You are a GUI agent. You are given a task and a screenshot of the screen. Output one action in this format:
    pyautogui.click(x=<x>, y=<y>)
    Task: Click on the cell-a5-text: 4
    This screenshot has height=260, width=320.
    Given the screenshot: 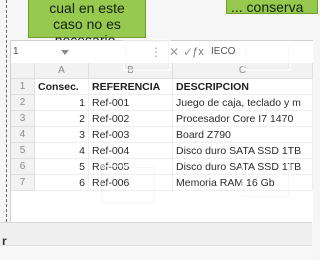 What is the action you would take?
    pyautogui.click(x=82, y=151)
    